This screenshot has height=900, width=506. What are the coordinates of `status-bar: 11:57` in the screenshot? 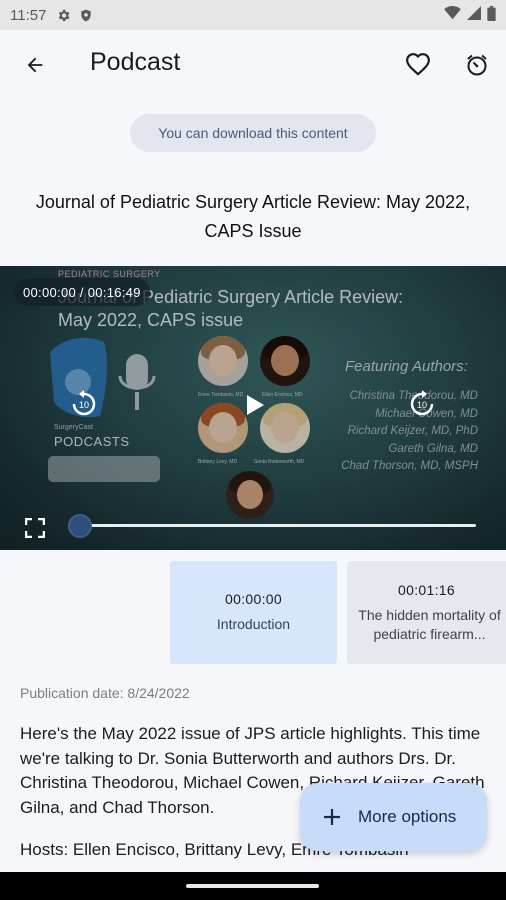 It's located at (253, 15).